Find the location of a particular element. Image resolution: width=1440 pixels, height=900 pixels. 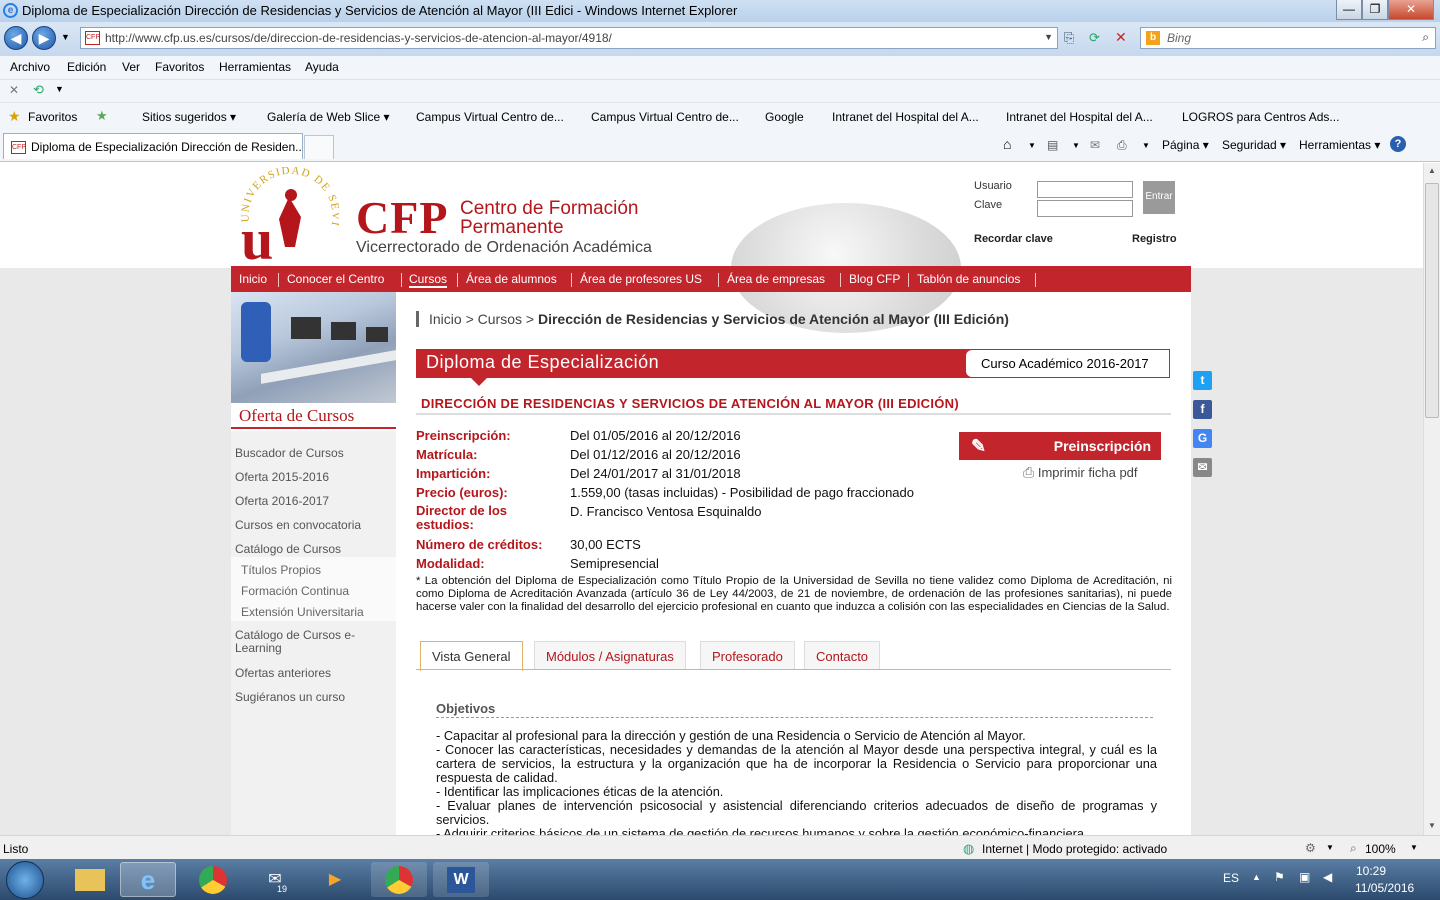

sidebar-sub-titulos-propios: Títulos Propios is located at coordinates (281, 570).